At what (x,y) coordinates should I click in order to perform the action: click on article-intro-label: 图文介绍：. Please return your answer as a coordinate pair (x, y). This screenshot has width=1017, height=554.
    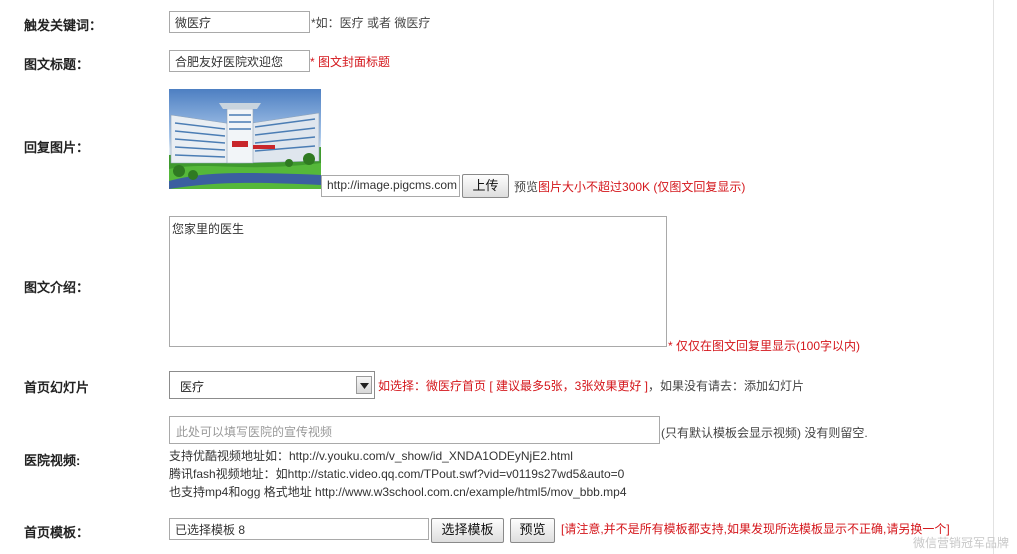
    Looking at the image, I should click on (57, 287).